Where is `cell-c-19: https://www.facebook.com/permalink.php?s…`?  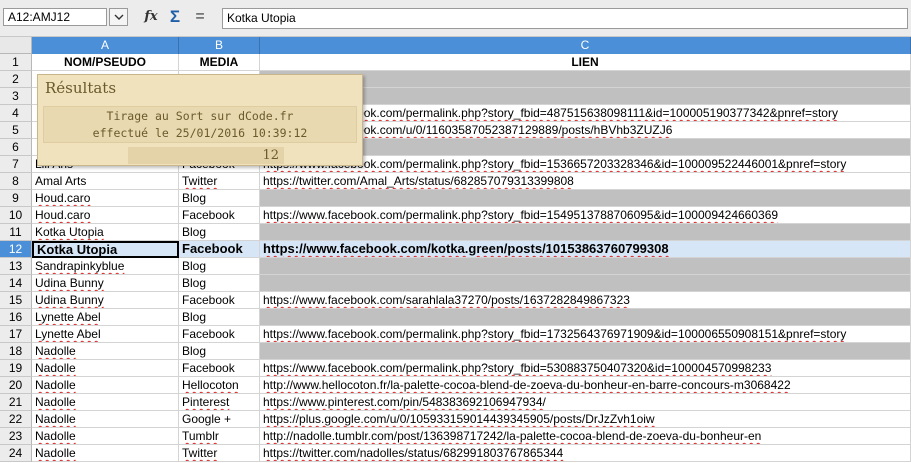 cell-c-19: https://www.facebook.com/permalink.php?s… is located at coordinates (585, 368).